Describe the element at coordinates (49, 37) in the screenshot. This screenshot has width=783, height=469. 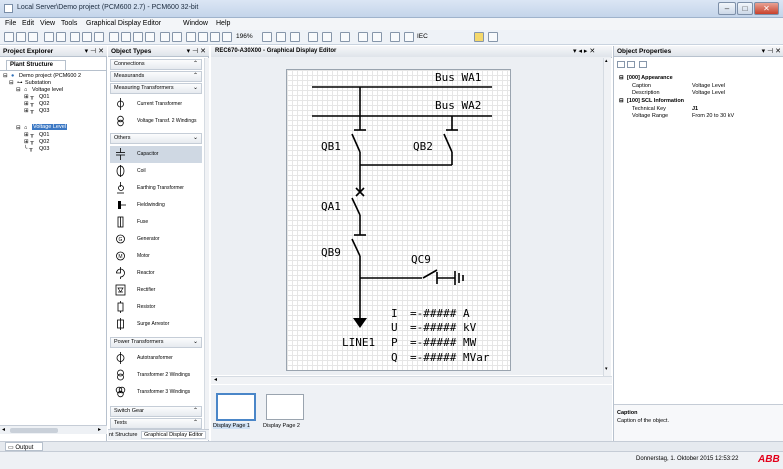
I see `print-preview-icon` at that location.